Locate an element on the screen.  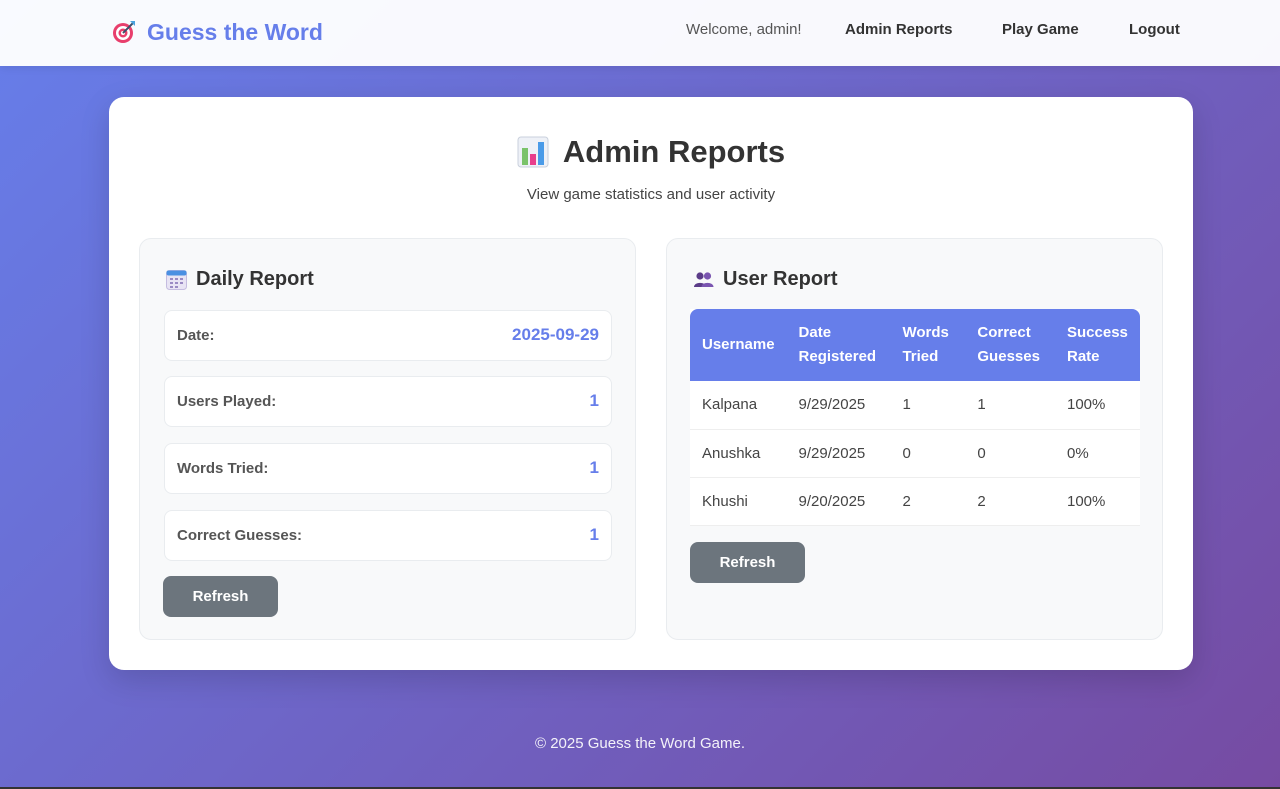
nav-admin-reports: Admin Reports is located at coordinates (899, 29).